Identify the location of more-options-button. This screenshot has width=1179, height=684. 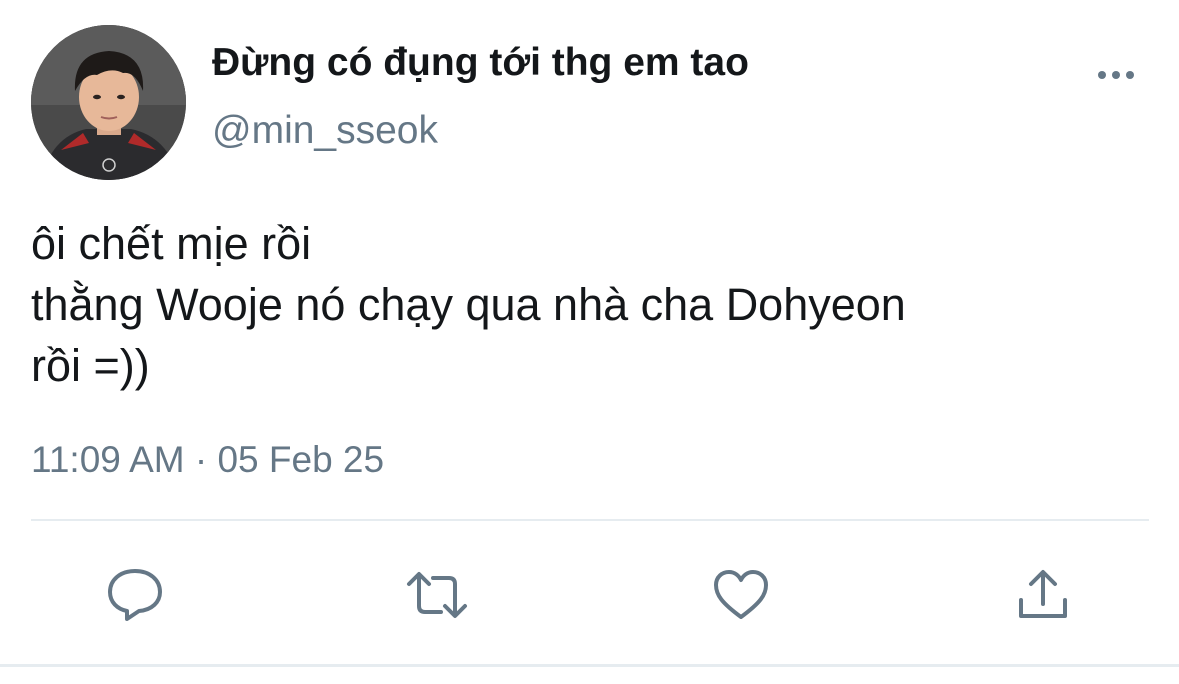
(1116, 75).